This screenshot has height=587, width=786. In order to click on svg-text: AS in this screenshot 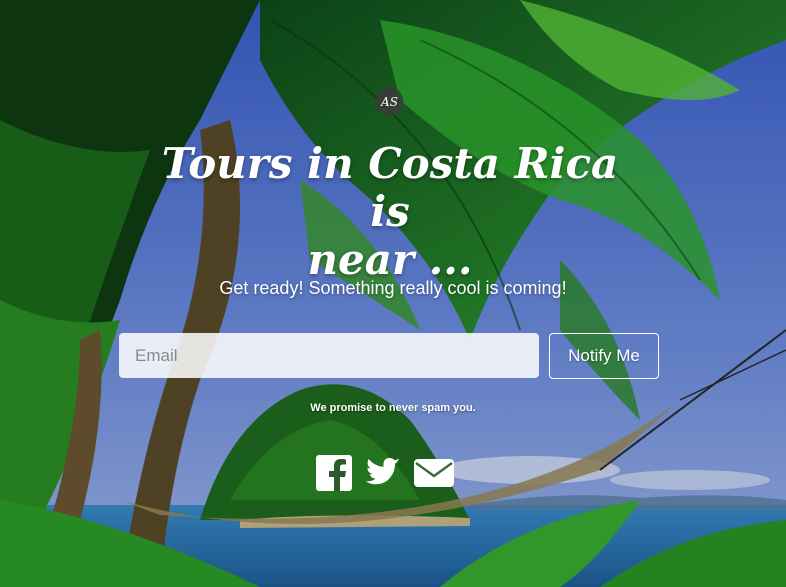, I will do `click(389, 102)`.